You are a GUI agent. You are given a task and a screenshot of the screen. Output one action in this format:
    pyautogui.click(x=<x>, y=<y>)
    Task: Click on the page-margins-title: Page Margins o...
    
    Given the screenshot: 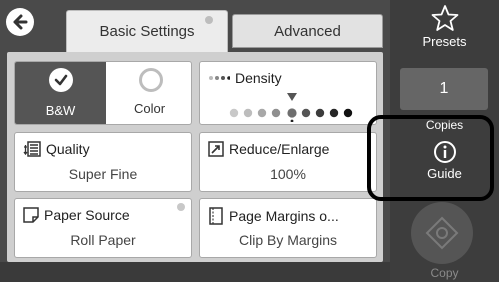 What is the action you would take?
    pyautogui.click(x=273, y=216)
    